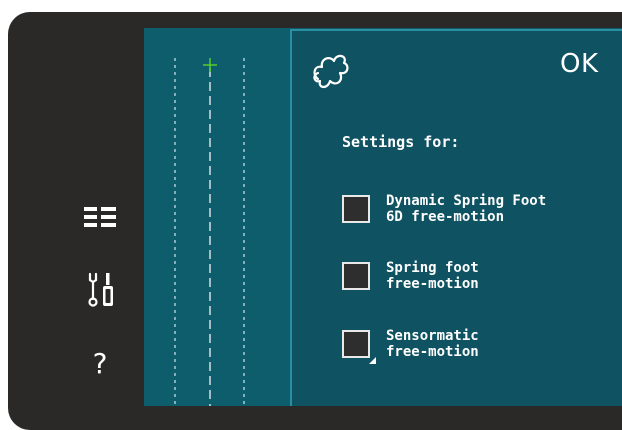 The image size is (622, 430). Describe the element at coordinates (100, 219) in the screenshot. I see `list-icon` at that location.